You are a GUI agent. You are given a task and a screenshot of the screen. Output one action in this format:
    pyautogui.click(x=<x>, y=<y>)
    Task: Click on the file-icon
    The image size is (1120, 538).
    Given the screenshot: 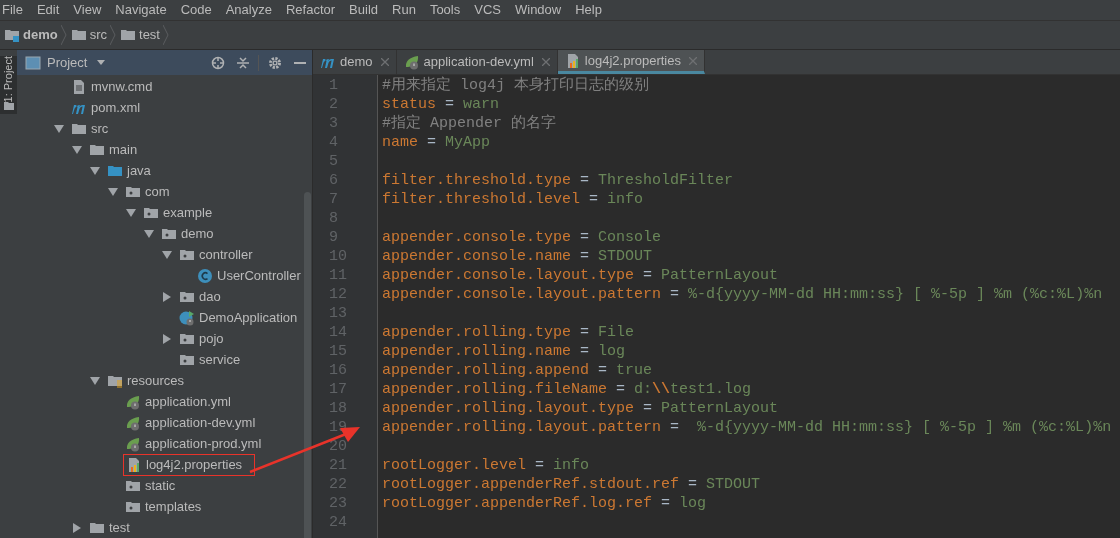 What is the action you would take?
    pyautogui.click(x=79, y=86)
    